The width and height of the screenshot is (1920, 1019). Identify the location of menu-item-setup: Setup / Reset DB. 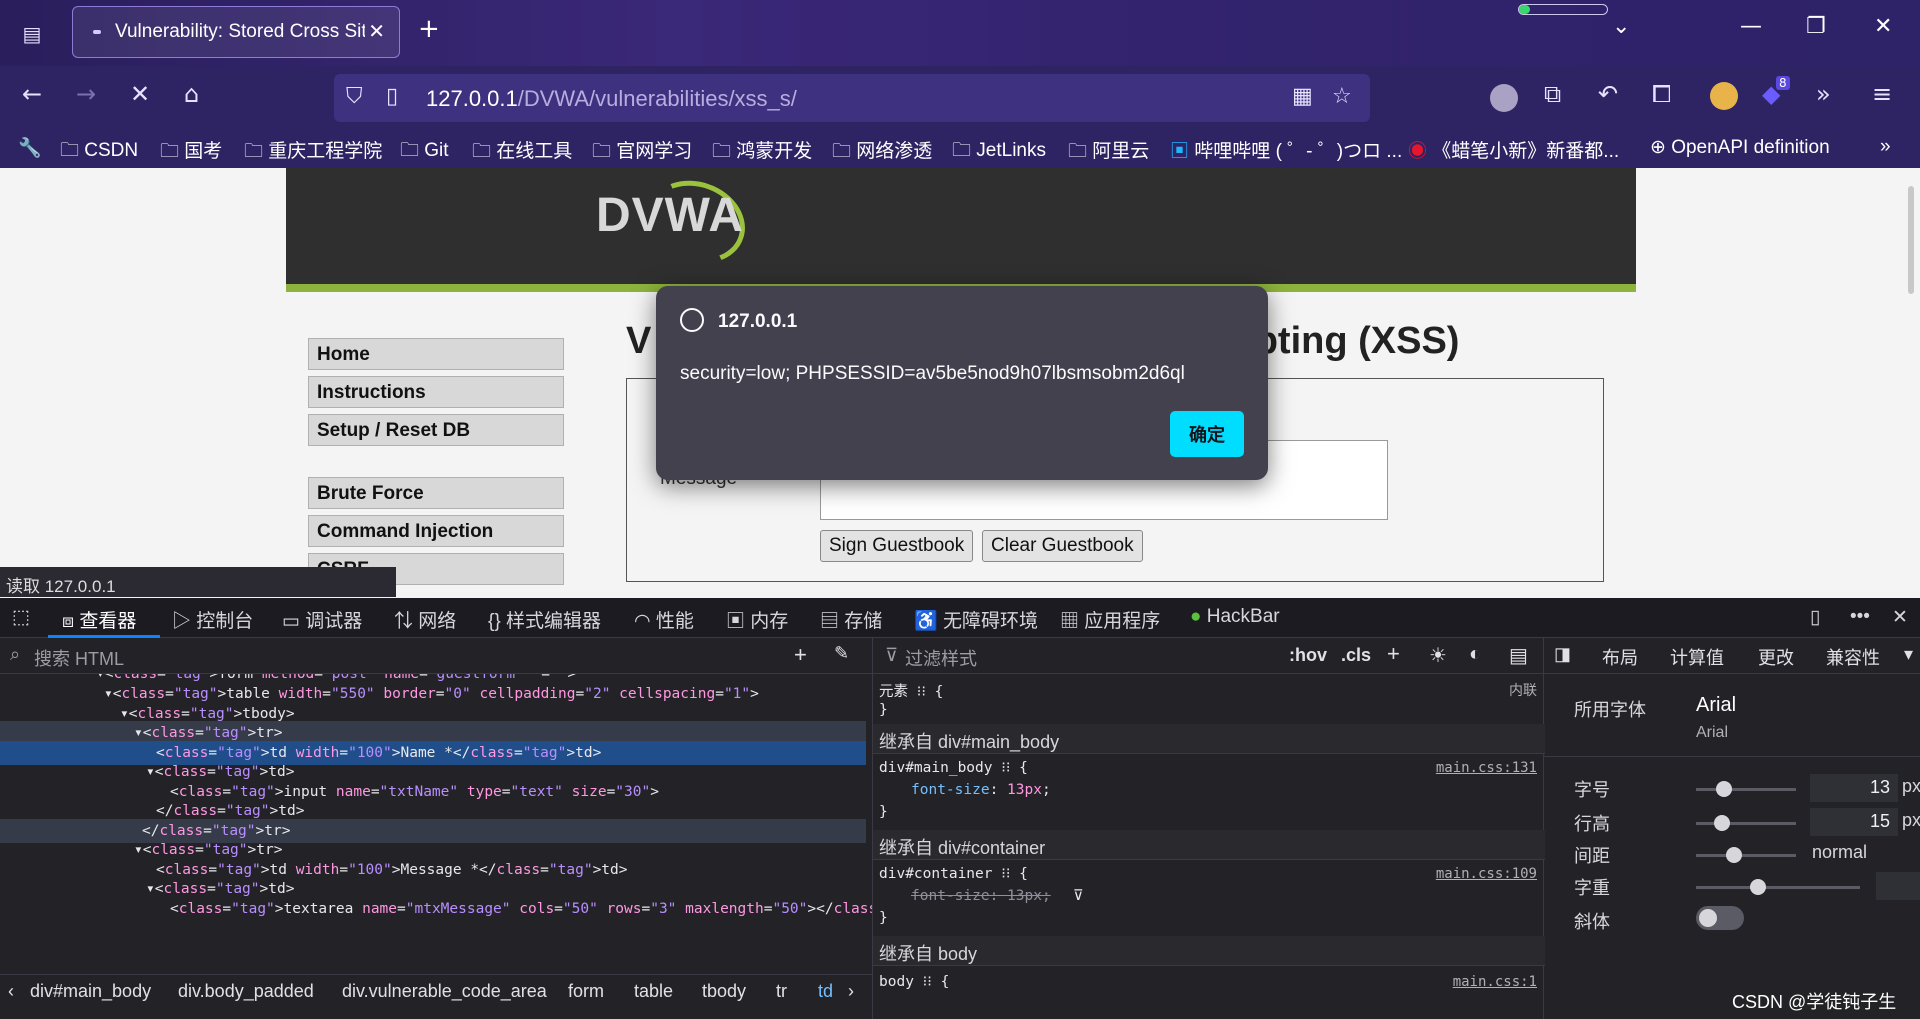
(436, 430).